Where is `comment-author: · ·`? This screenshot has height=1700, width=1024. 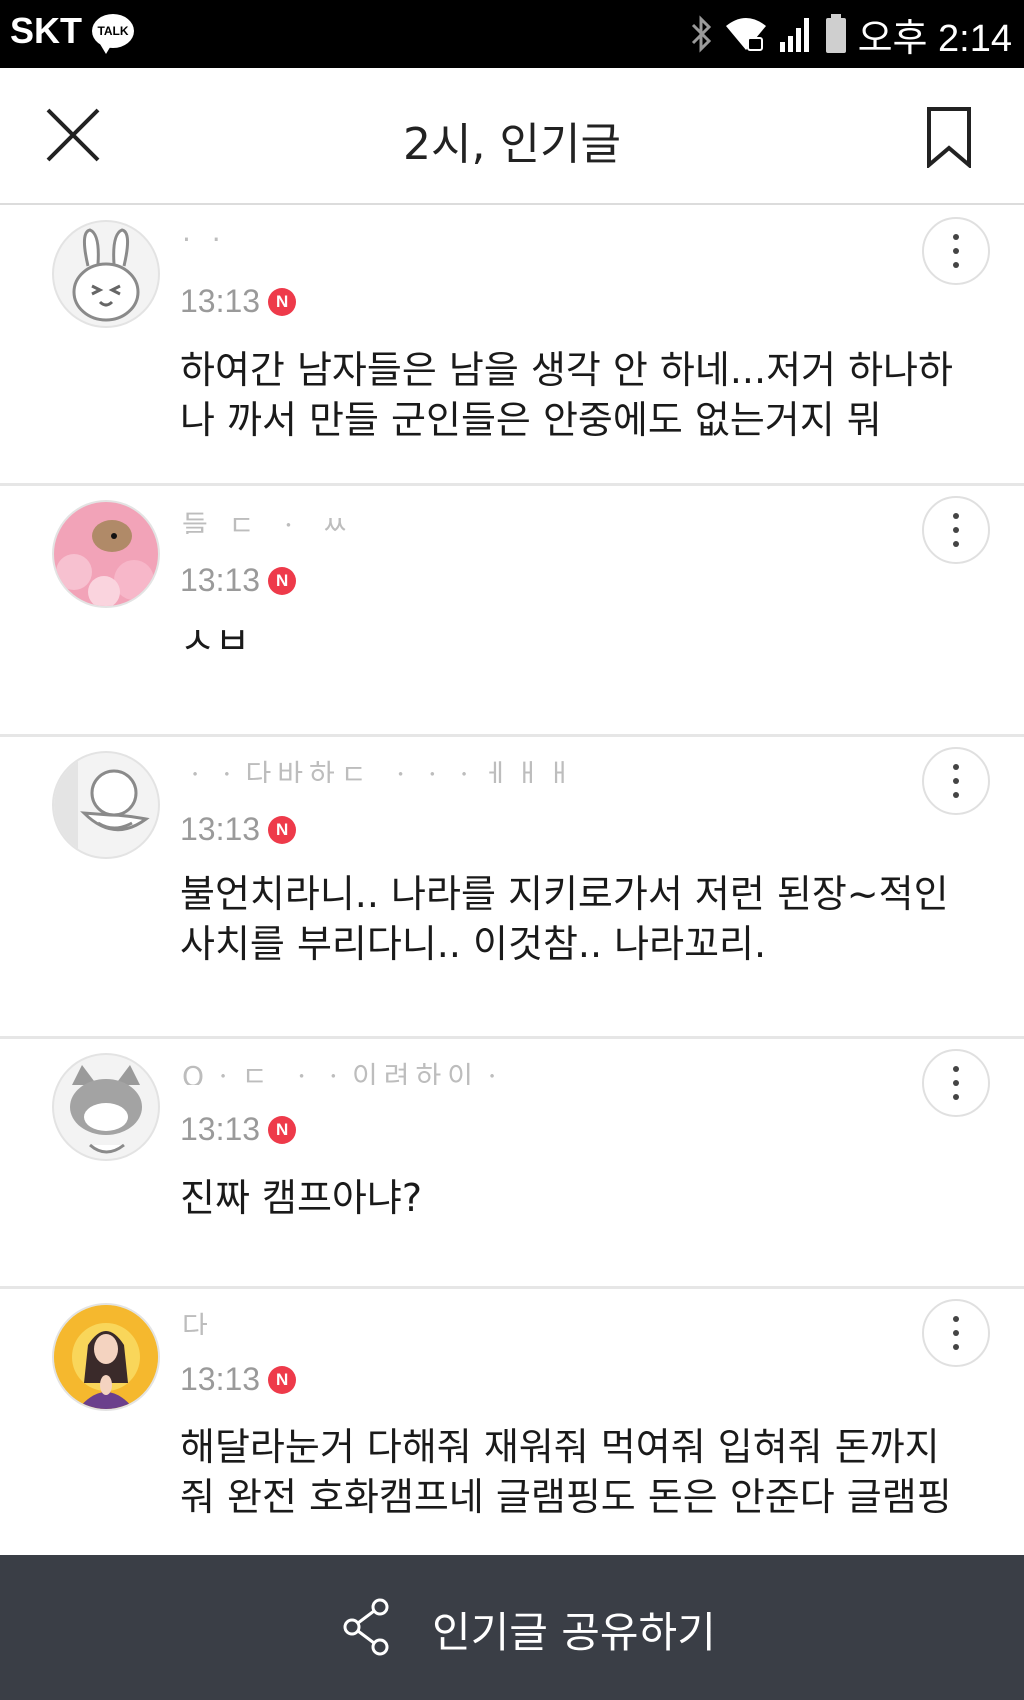 comment-author: · · is located at coordinates (204, 238).